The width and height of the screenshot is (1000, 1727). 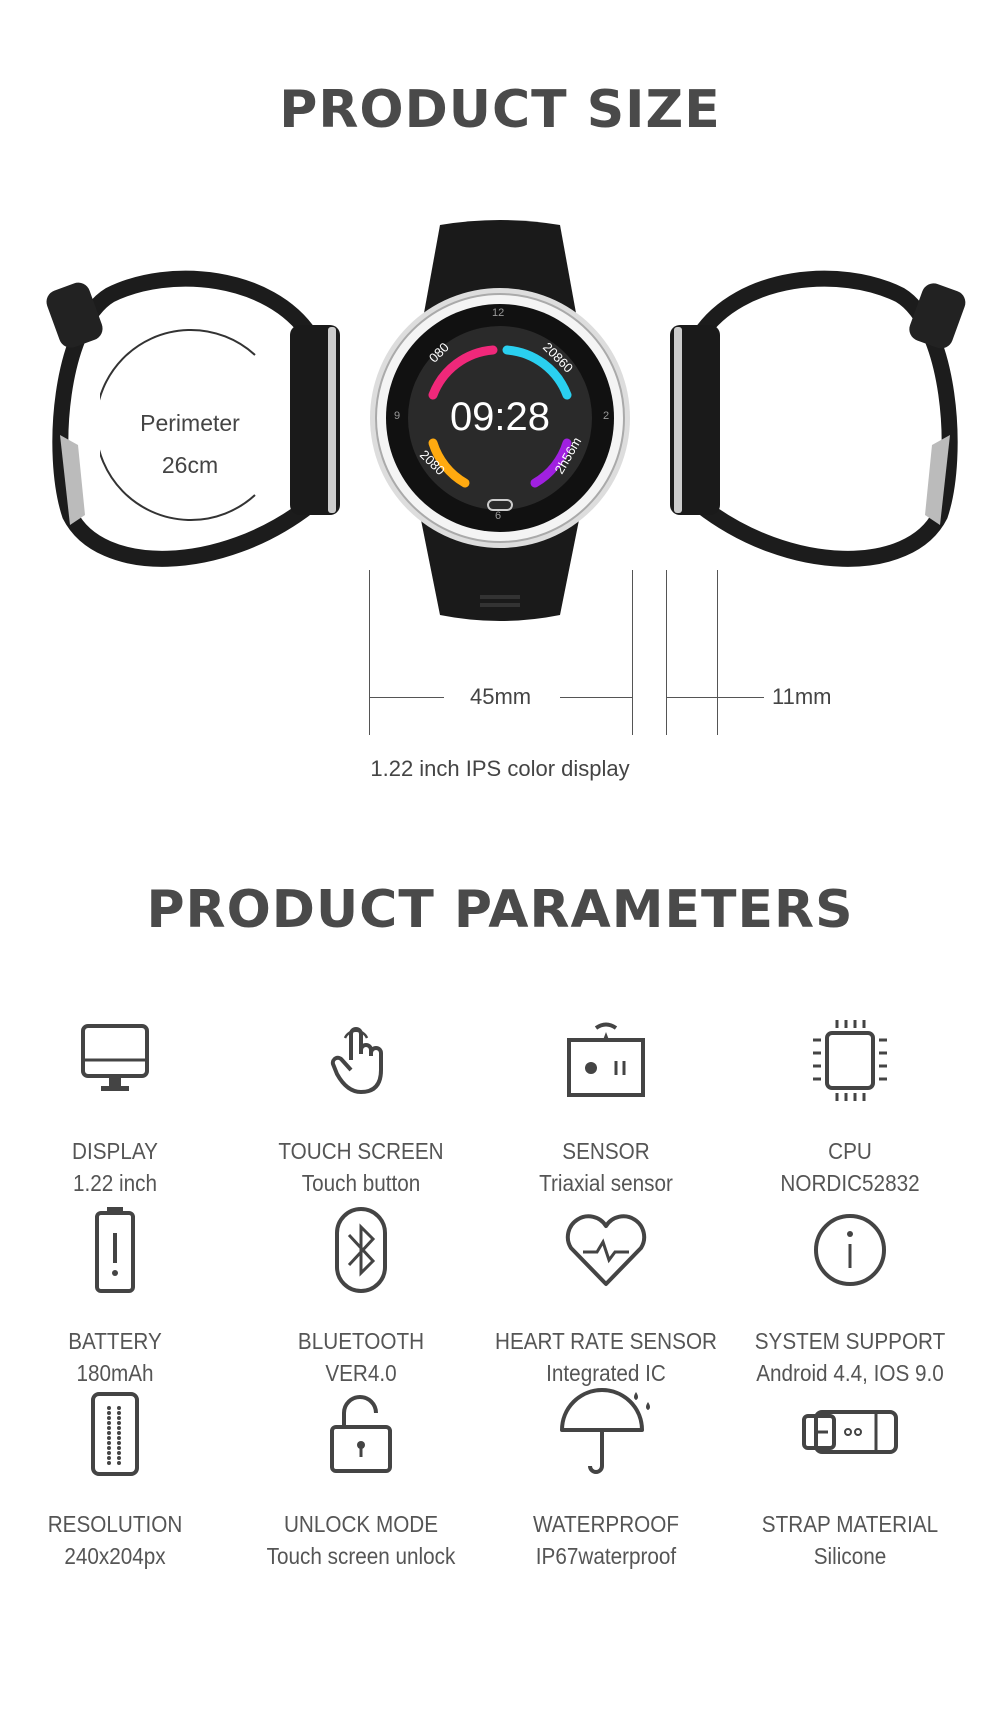 What do you see at coordinates (850, 1297) in the screenshot?
I see `param-system-support: SYSTEM SUPPORT Android 4.4, IOS 9.0` at bounding box center [850, 1297].